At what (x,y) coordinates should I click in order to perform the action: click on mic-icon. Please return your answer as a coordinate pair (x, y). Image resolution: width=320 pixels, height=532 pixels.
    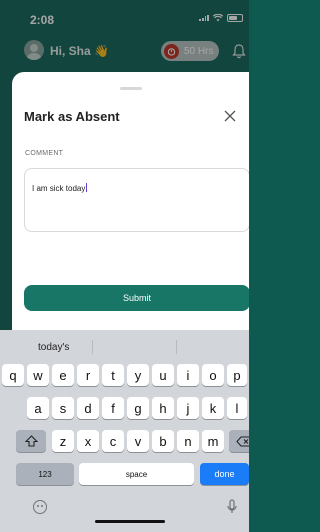
    Looking at the image, I should click on (232, 507).